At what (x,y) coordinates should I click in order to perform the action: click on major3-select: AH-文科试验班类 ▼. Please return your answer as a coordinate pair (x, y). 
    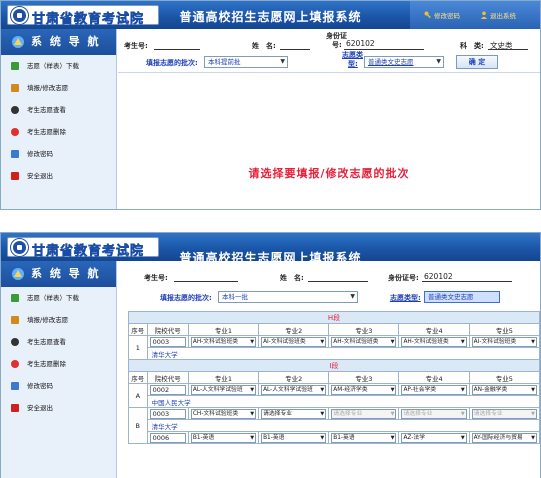
    Looking at the image, I should click on (364, 341).